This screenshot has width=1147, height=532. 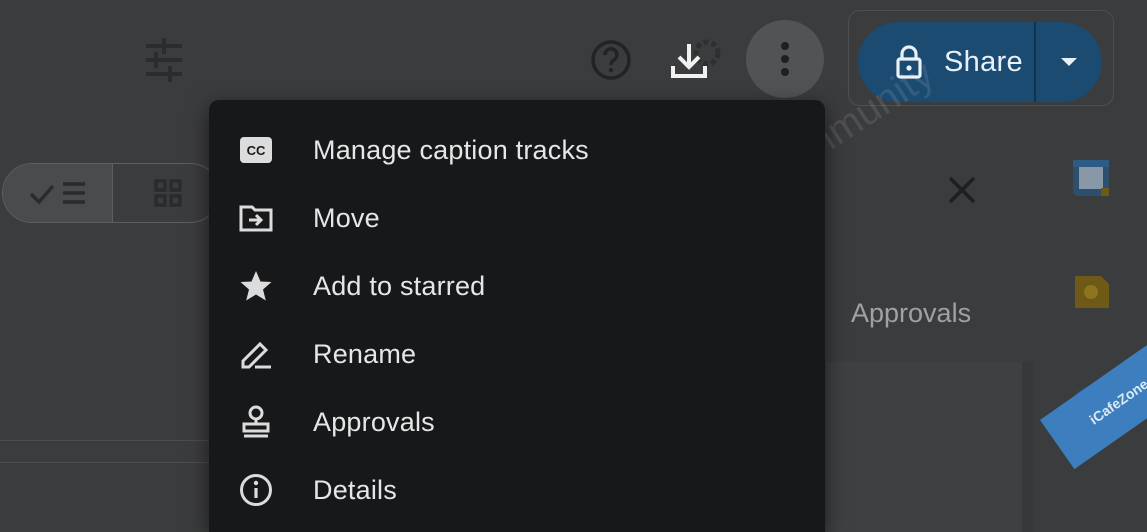 I want to click on menu-item-add-to-starred: Add to starred, so click(x=517, y=286).